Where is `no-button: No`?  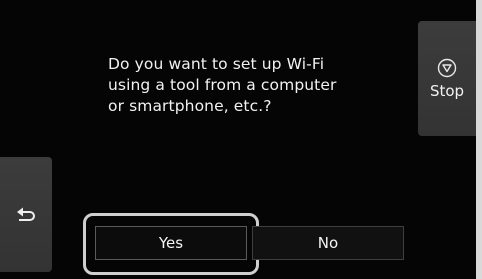
no-button: No is located at coordinates (328, 243).